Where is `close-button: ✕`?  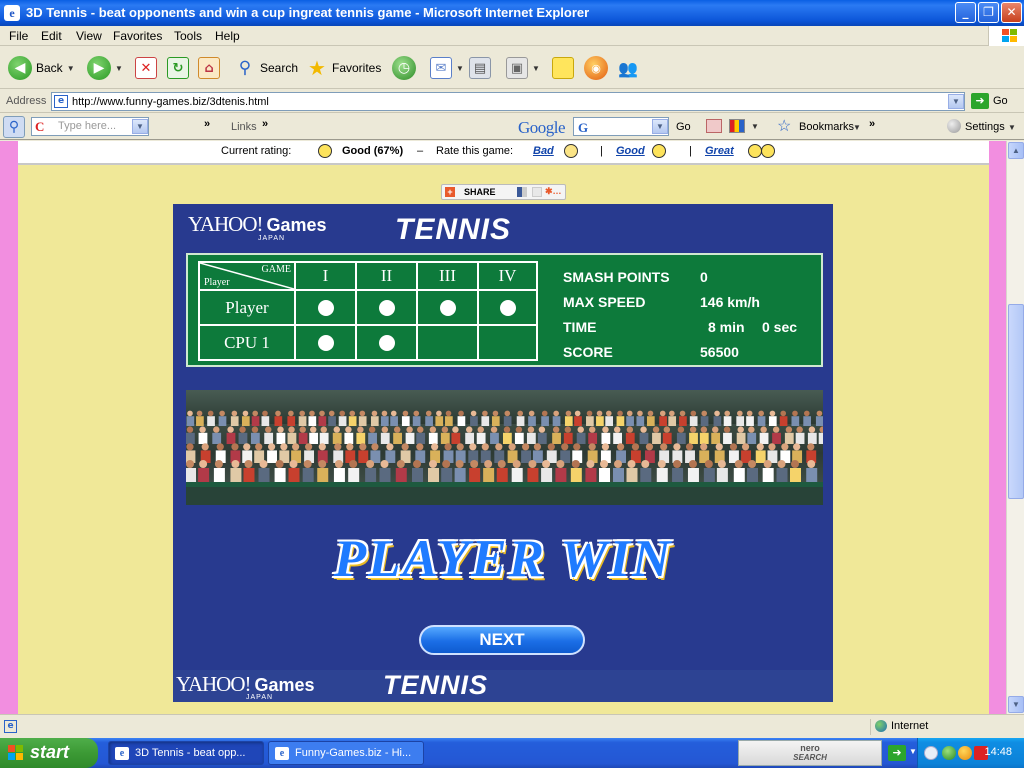
close-button: ✕ is located at coordinates (1011, 12).